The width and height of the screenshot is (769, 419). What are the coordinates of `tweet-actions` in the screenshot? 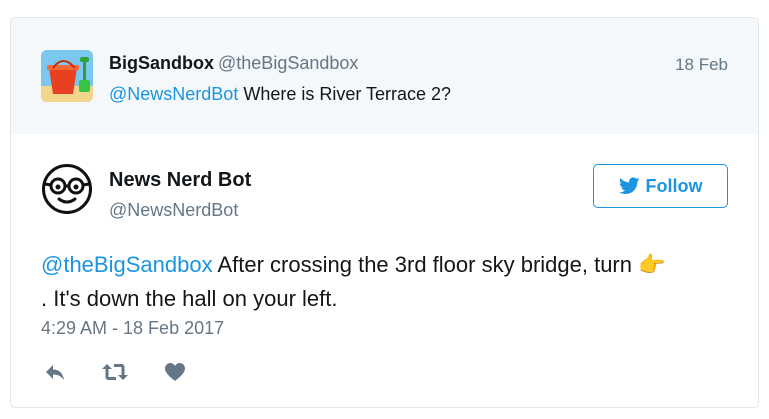 It's located at (115, 372).